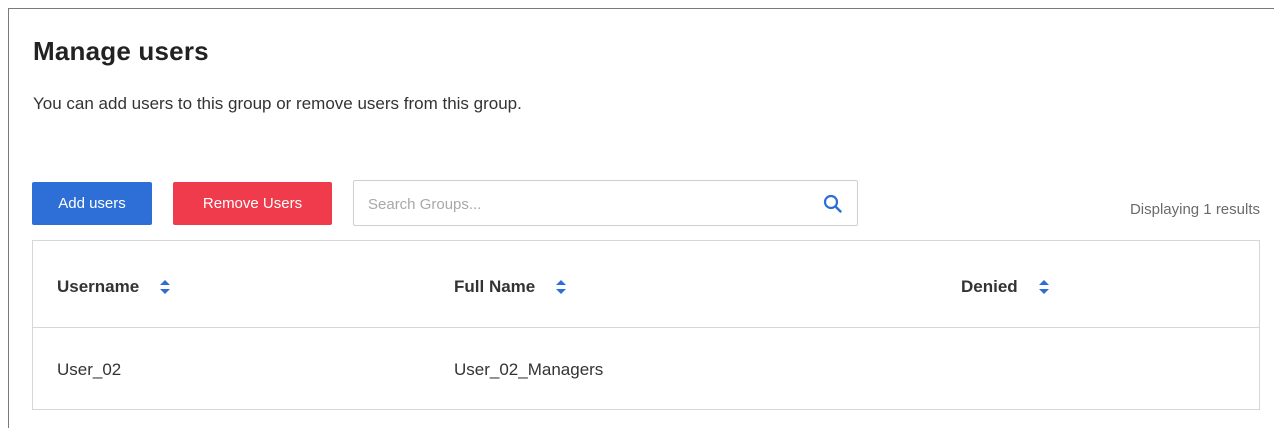  I want to click on column-header-full-name: Full Name, so click(510, 287).